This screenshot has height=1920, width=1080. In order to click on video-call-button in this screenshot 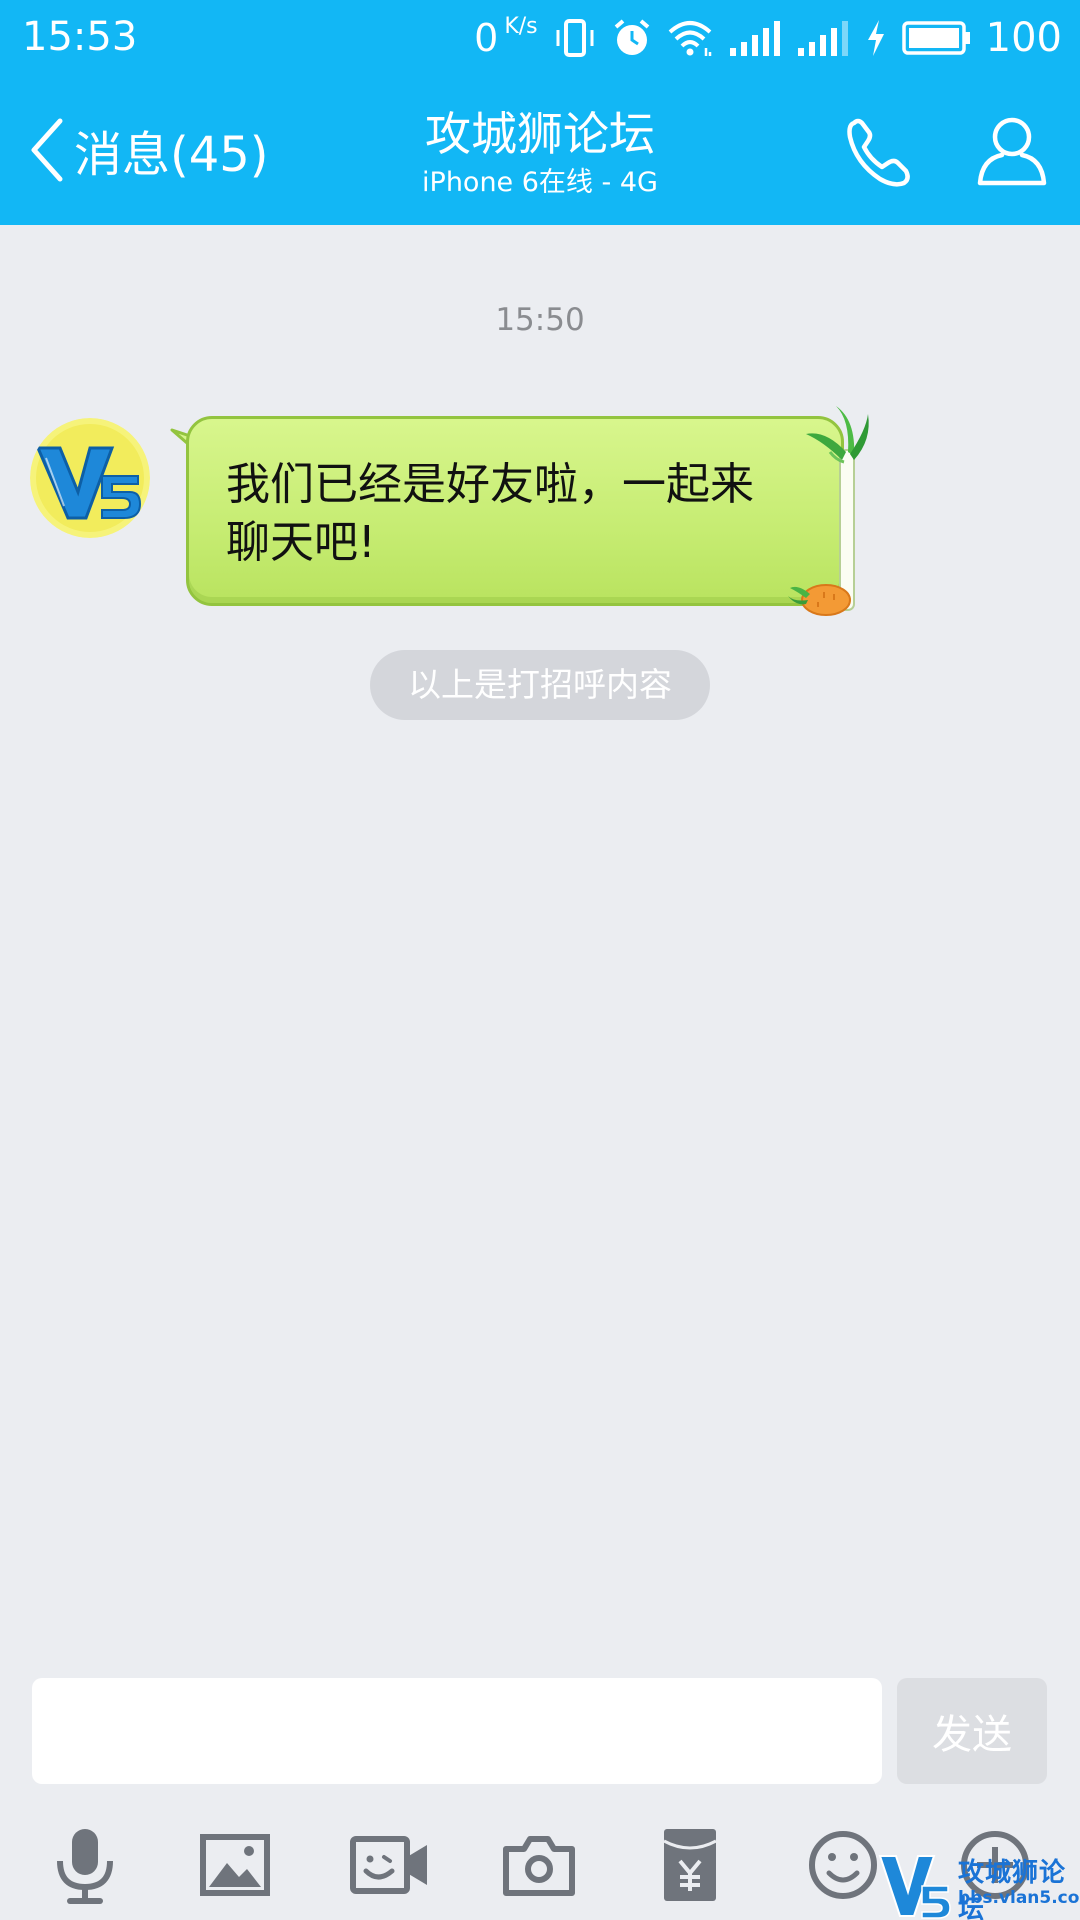, I will do `click(390, 1865)`.